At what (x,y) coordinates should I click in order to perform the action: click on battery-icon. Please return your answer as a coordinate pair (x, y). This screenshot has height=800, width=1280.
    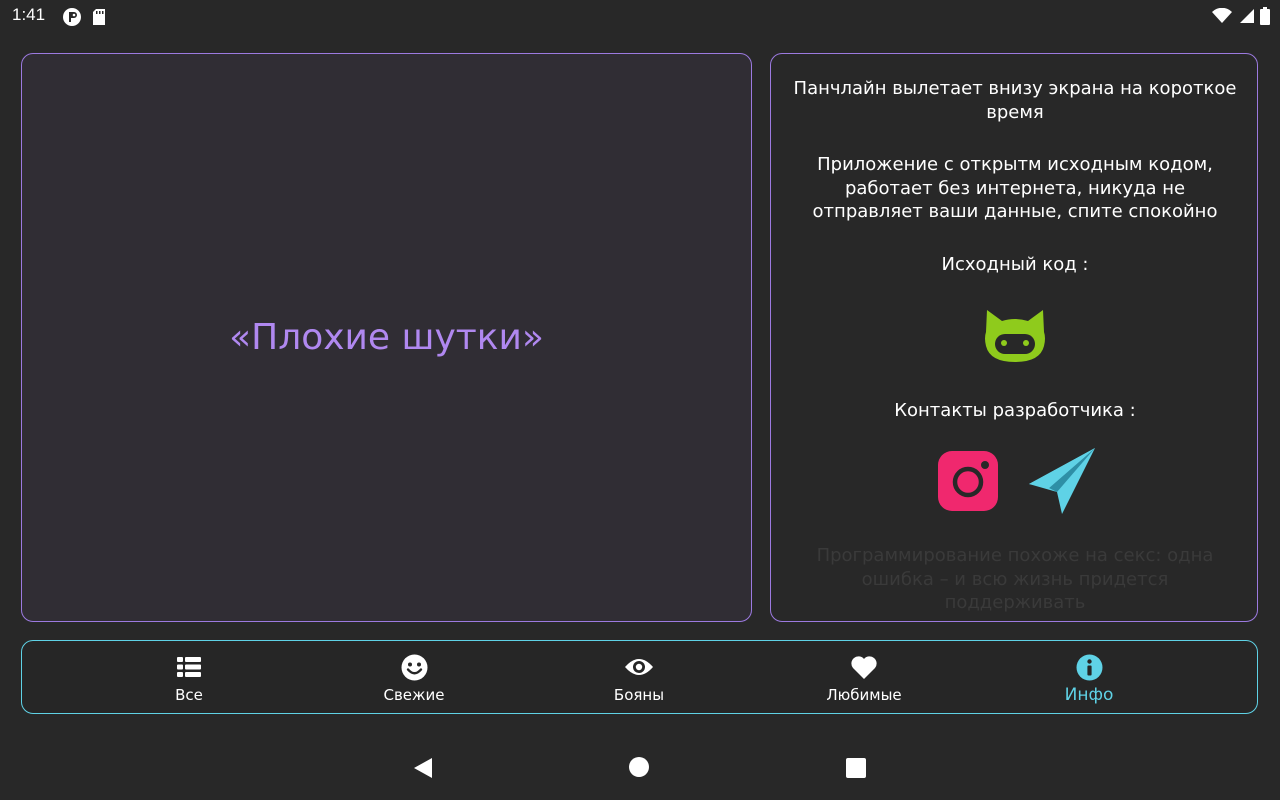
    Looking at the image, I should click on (1265, 18).